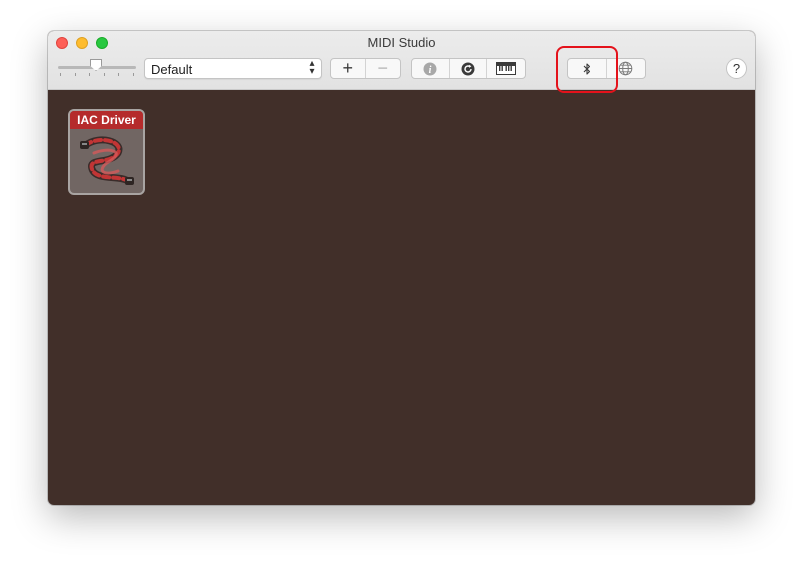 The height and width of the screenshot is (573, 803). I want to click on add-device-button: +, so click(348, 68).